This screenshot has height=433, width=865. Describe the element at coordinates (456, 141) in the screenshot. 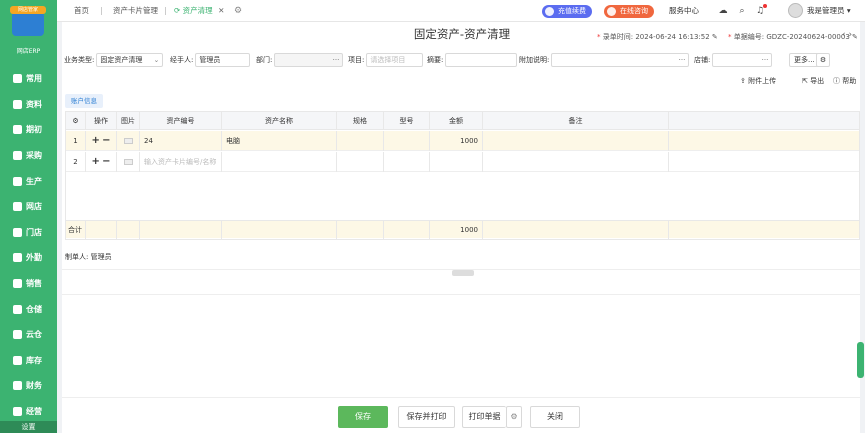

I see `amount-cell: 1000` at that location.